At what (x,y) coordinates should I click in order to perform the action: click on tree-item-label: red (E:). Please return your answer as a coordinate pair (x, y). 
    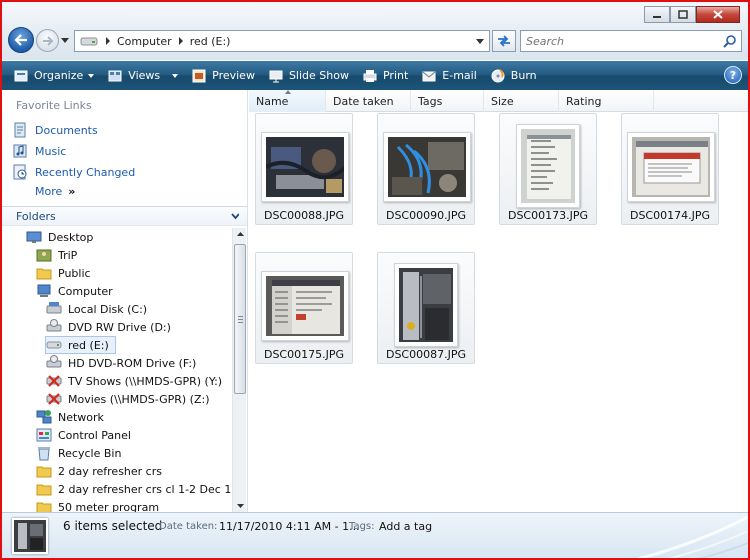
    Looking at the image, I should click on (88, 345).